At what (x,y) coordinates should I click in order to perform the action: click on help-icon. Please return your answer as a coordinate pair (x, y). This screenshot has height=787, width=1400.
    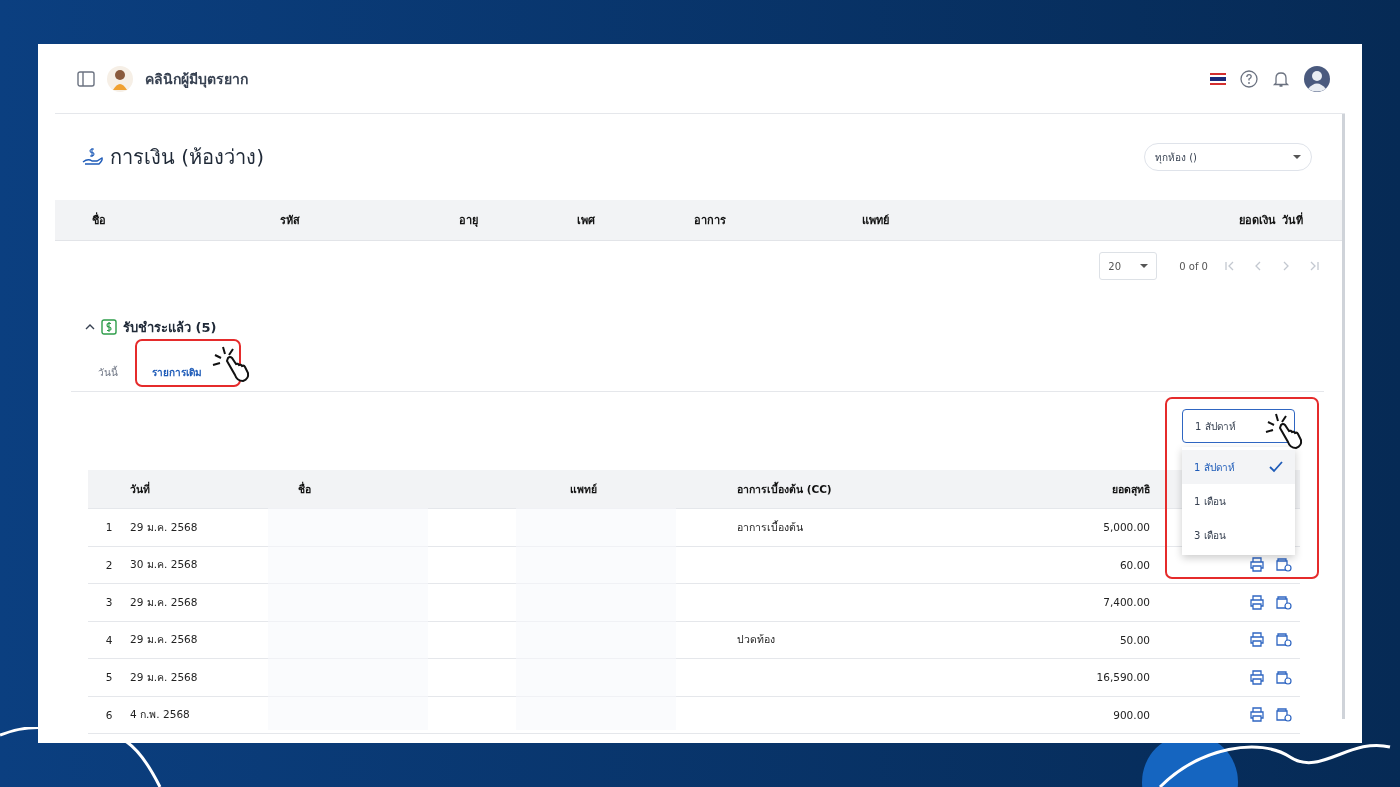
    Looking at the image, I should click on (1249, 78).